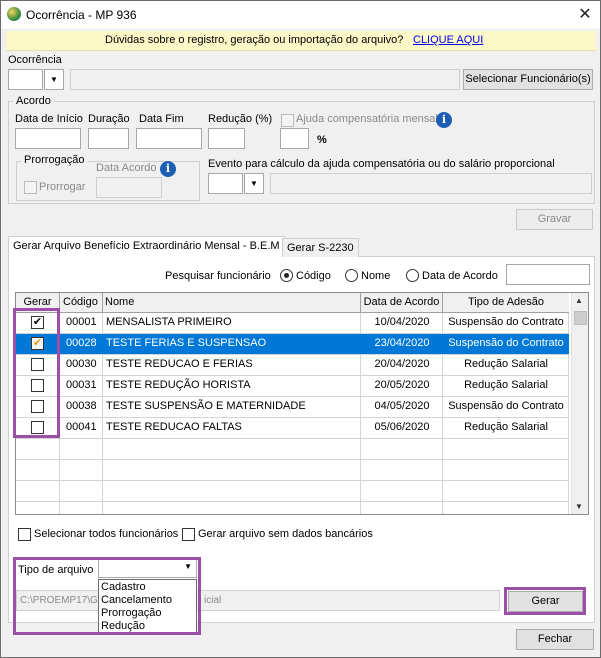  I want to click on cell-nome: TESTE REDUCAO E FERIAS, so click(179, 364).